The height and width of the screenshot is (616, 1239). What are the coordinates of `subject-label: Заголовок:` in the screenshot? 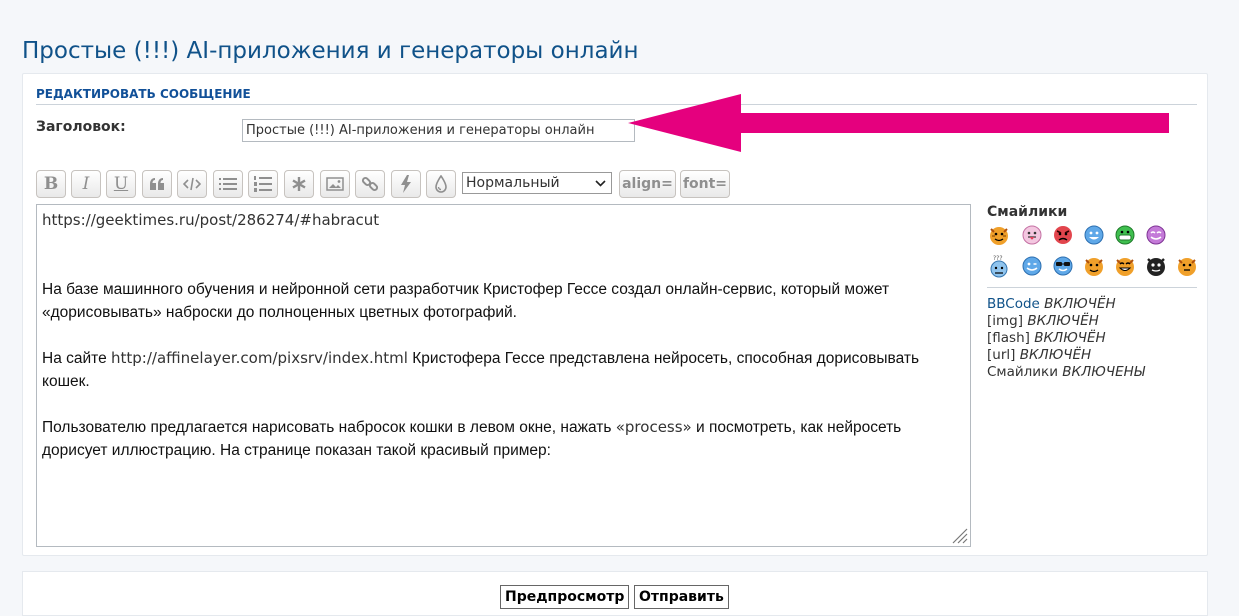 It's located at (81, 127).